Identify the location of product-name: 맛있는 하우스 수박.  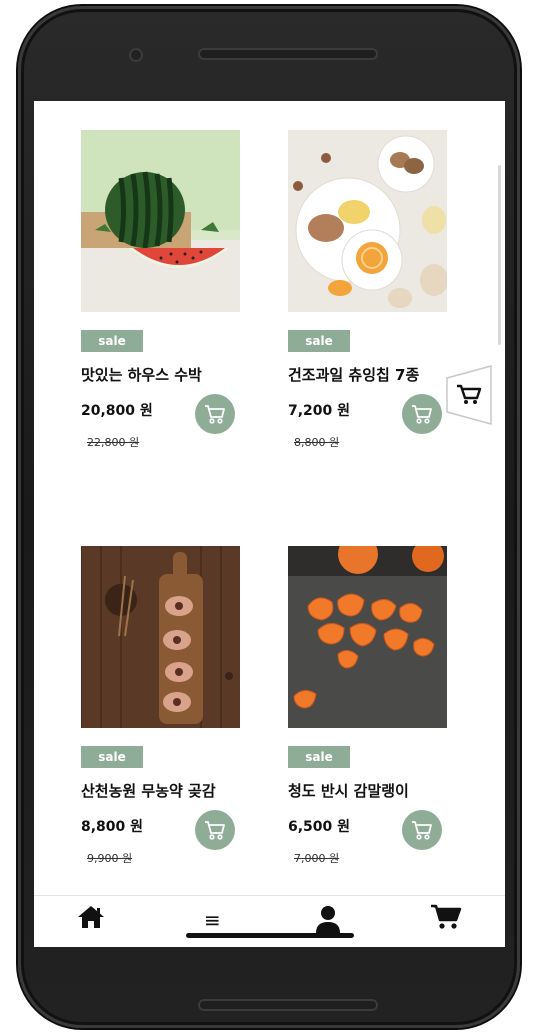
(141, 374).